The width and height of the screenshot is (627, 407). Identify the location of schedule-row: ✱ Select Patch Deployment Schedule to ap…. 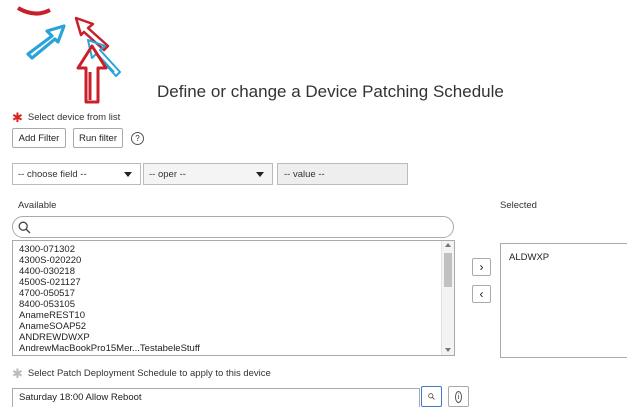
(141, 373).